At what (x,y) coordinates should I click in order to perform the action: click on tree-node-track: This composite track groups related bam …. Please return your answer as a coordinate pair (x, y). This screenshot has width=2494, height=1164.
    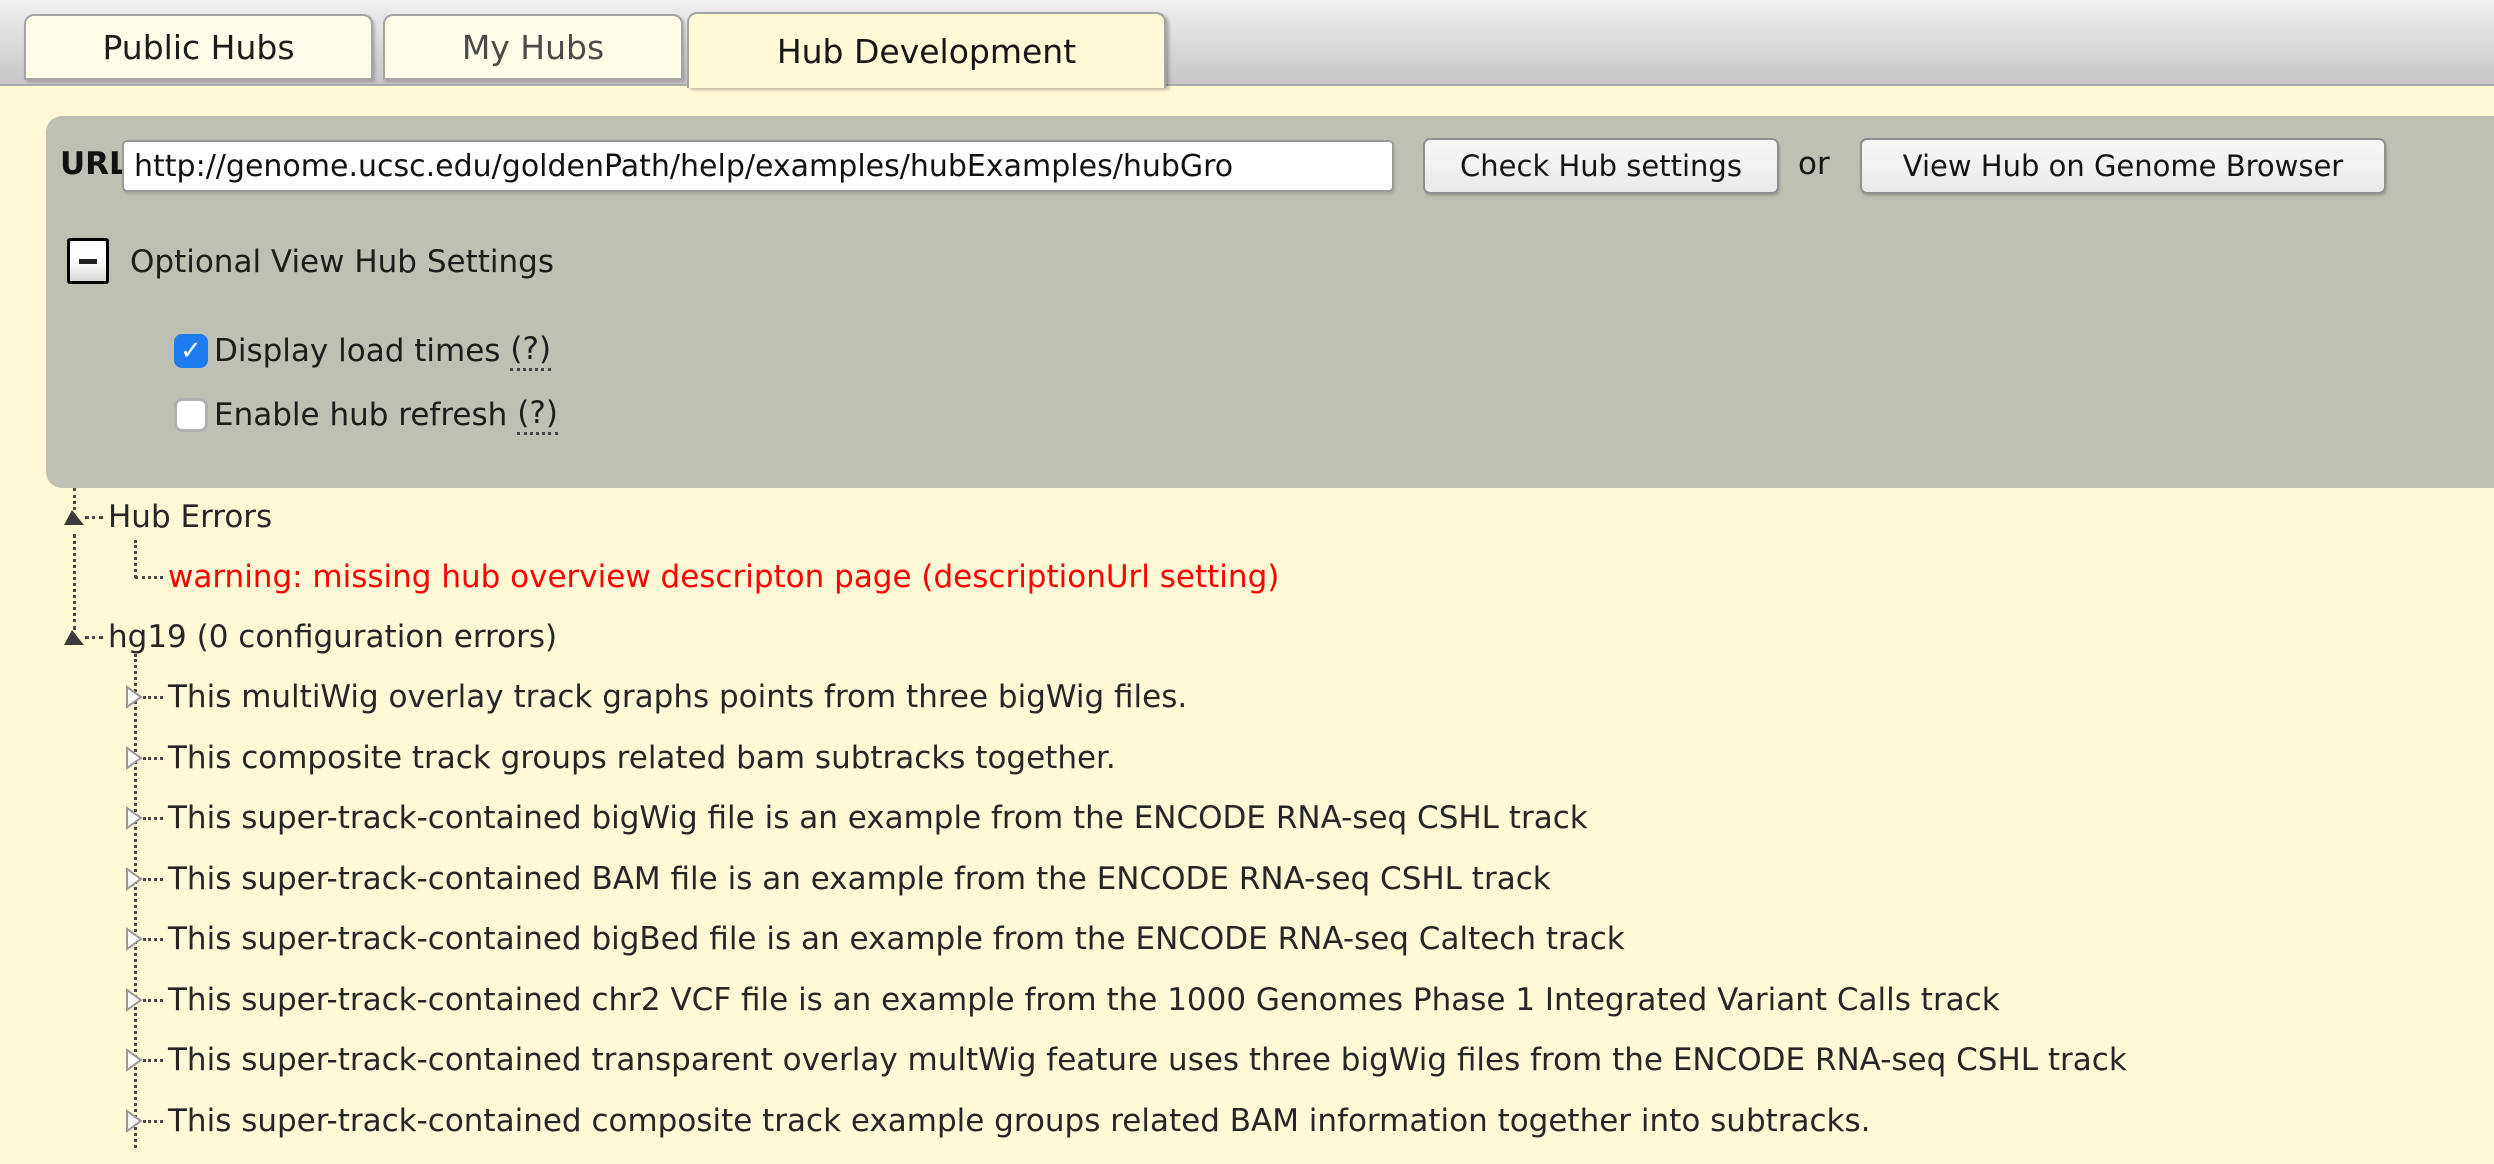
    Looking at the image, I should click on (620, 758).